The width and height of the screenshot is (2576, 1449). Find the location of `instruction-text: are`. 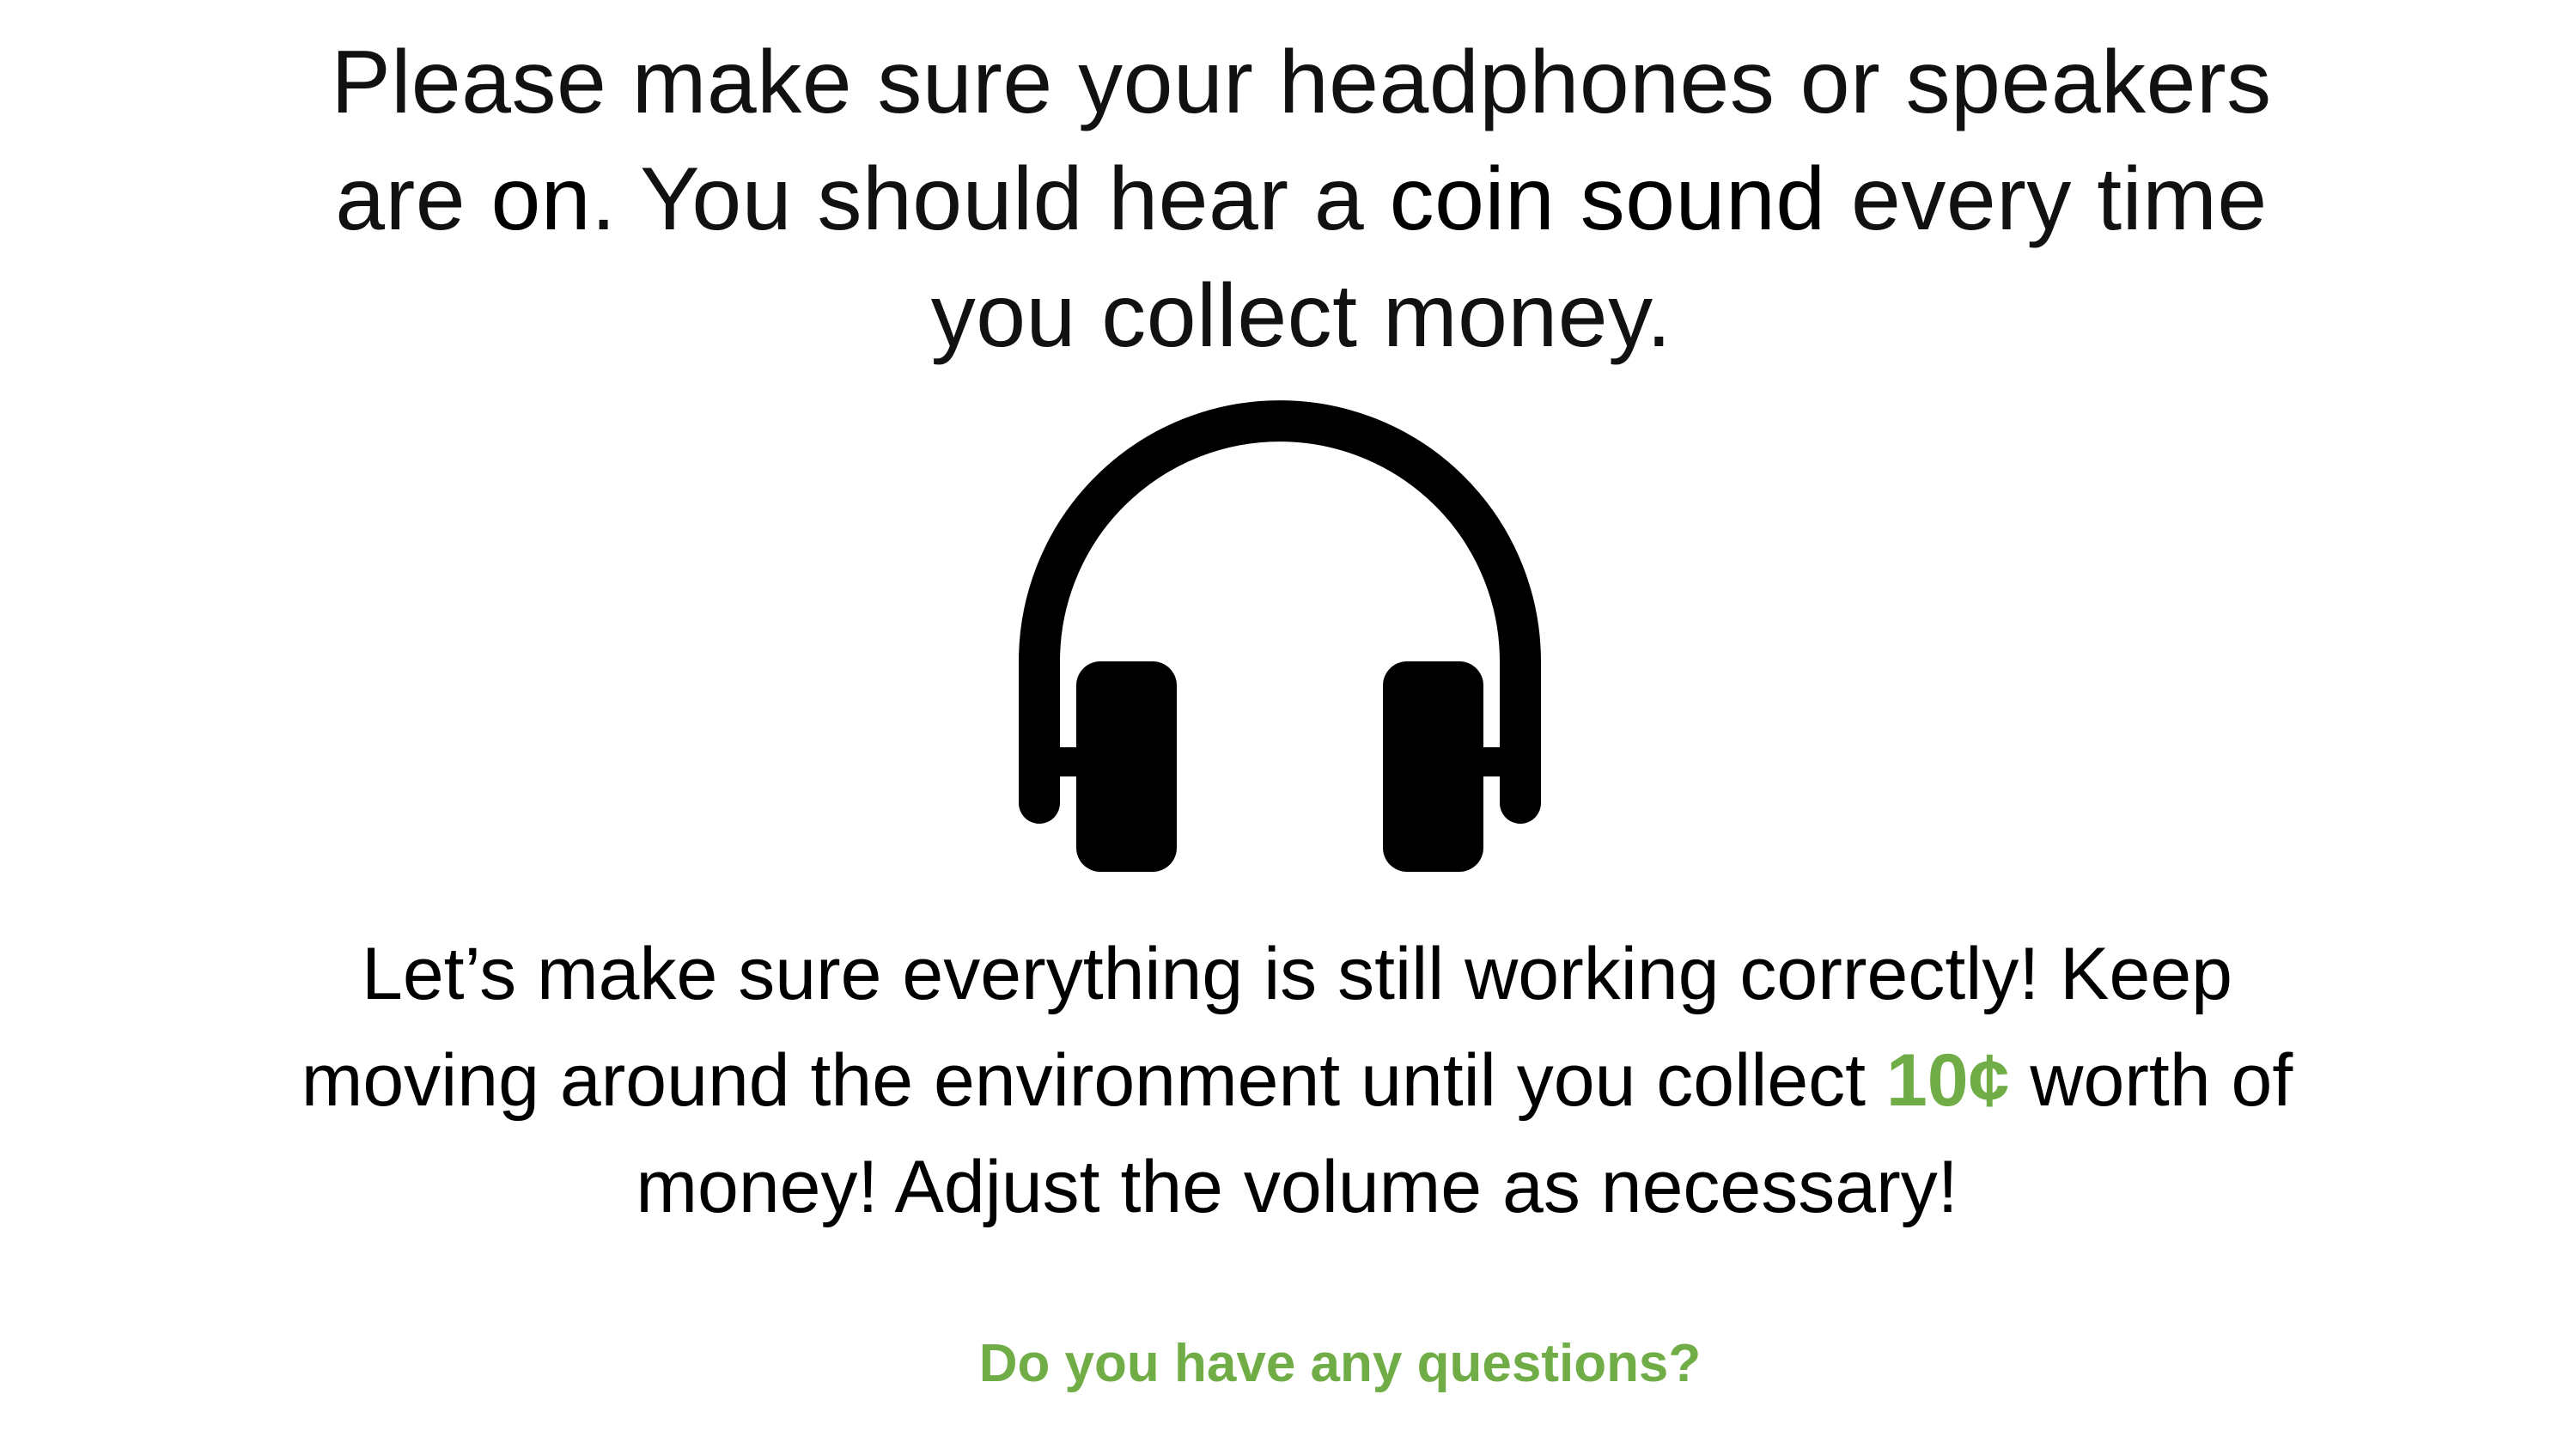

instruction-text: are is located at coordinates (413, 199).